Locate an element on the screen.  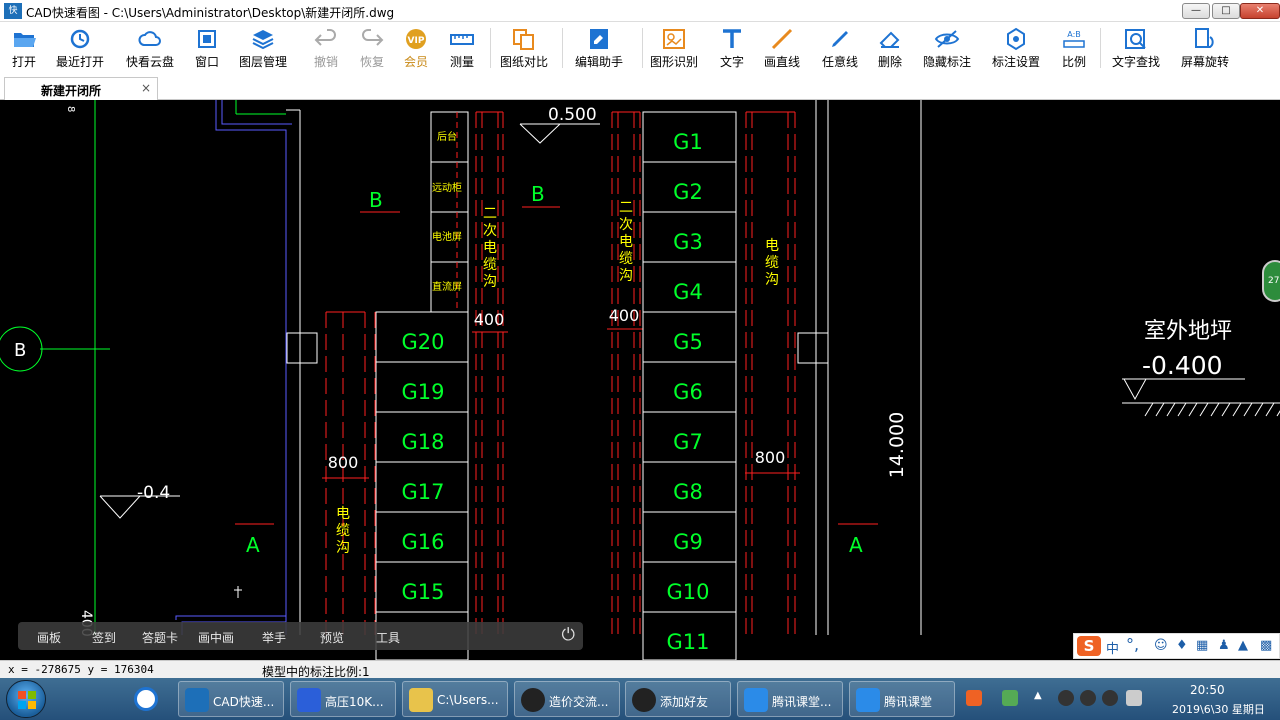
punct-icon: °, is located at coordinates (1132, 644).